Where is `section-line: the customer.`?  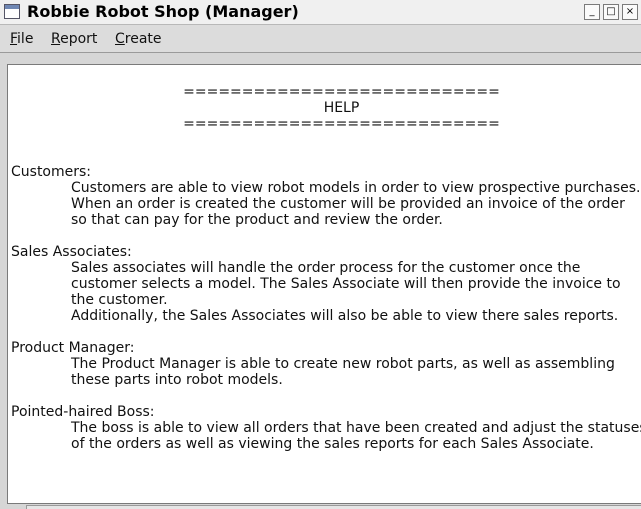
section-line: the customer. is located at coordinates (119, 300).